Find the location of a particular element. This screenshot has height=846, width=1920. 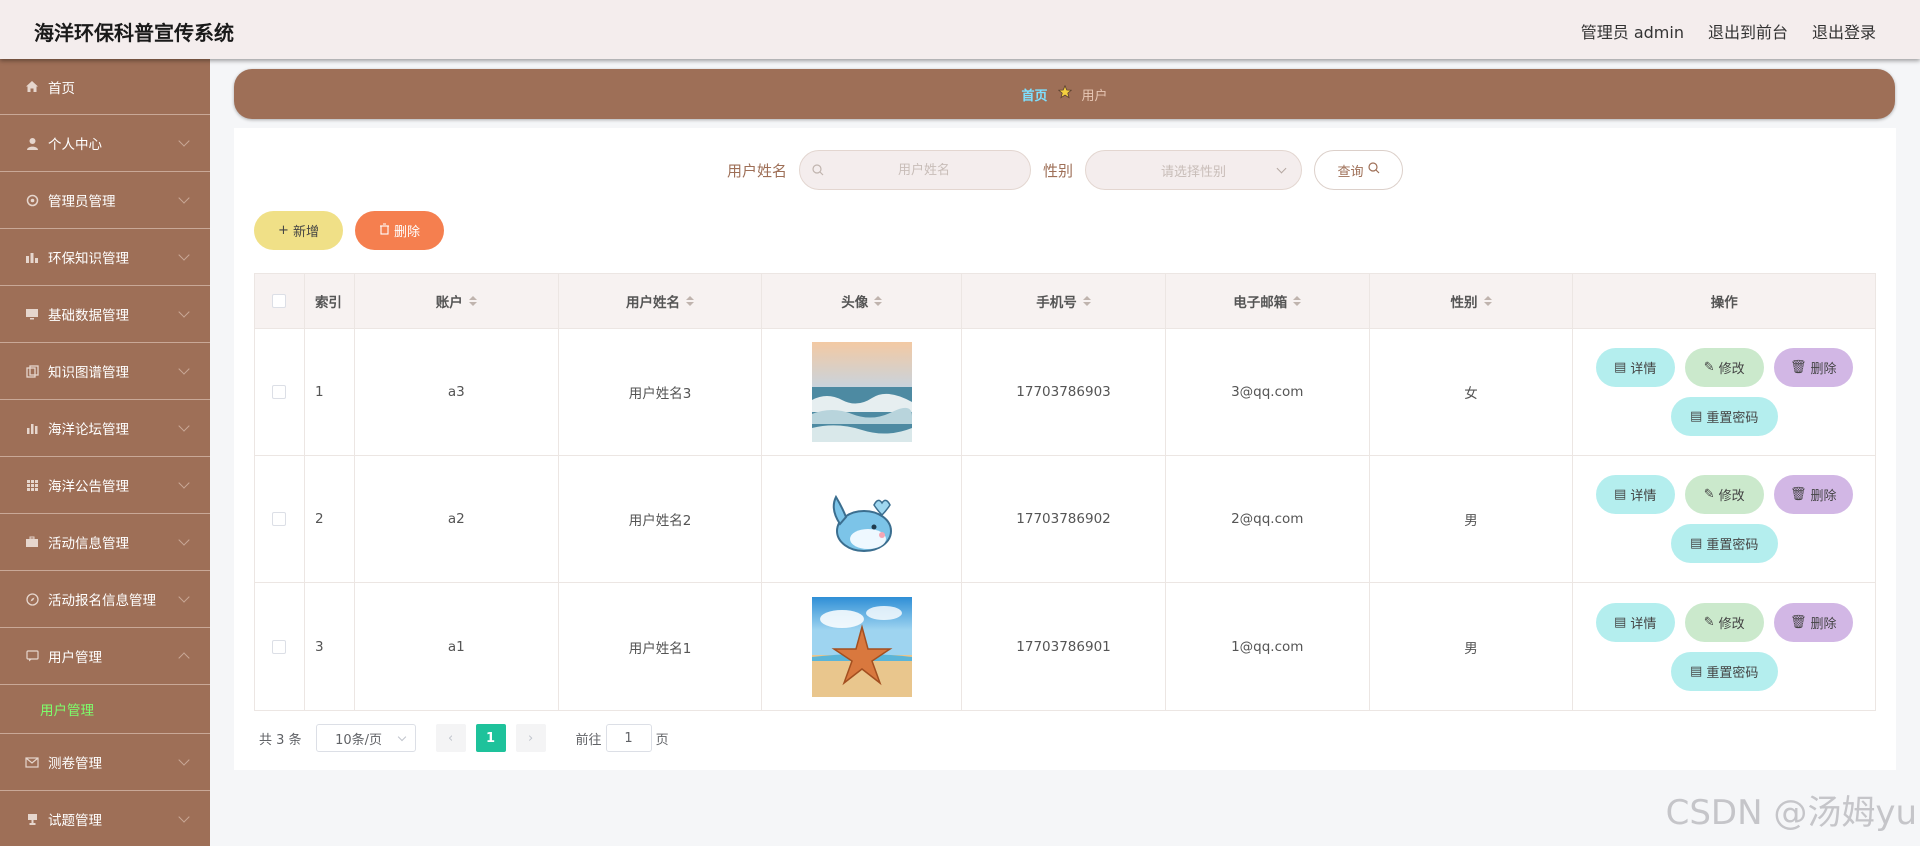

cell-avatar is located at coordinates (862, 519).